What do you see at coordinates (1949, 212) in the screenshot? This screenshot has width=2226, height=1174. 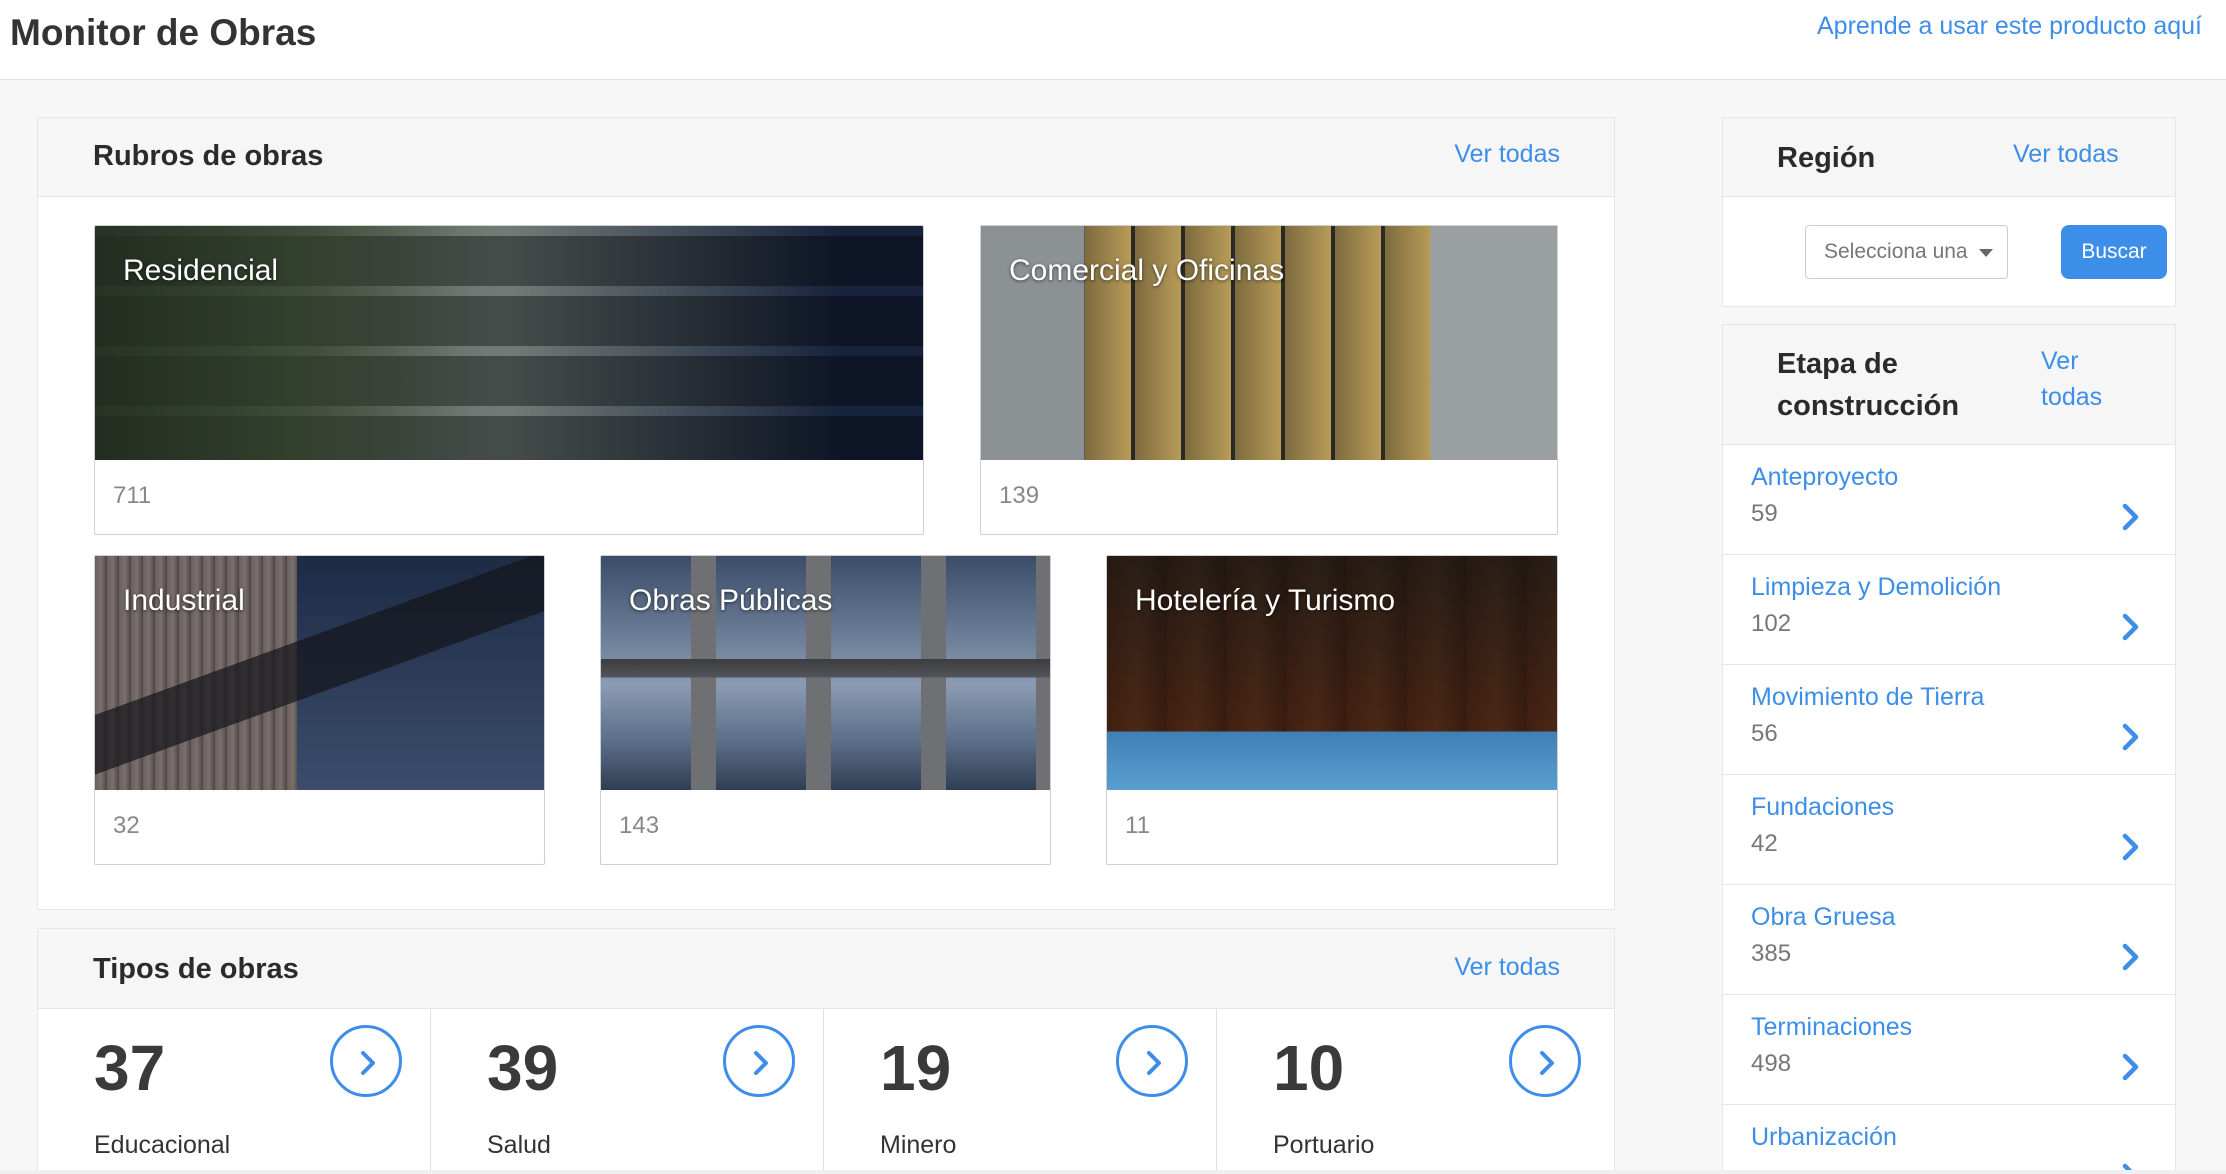 I see `region-panel: Región Ver todas Selecciona una Buscar` at bounding box center [1949, 212].